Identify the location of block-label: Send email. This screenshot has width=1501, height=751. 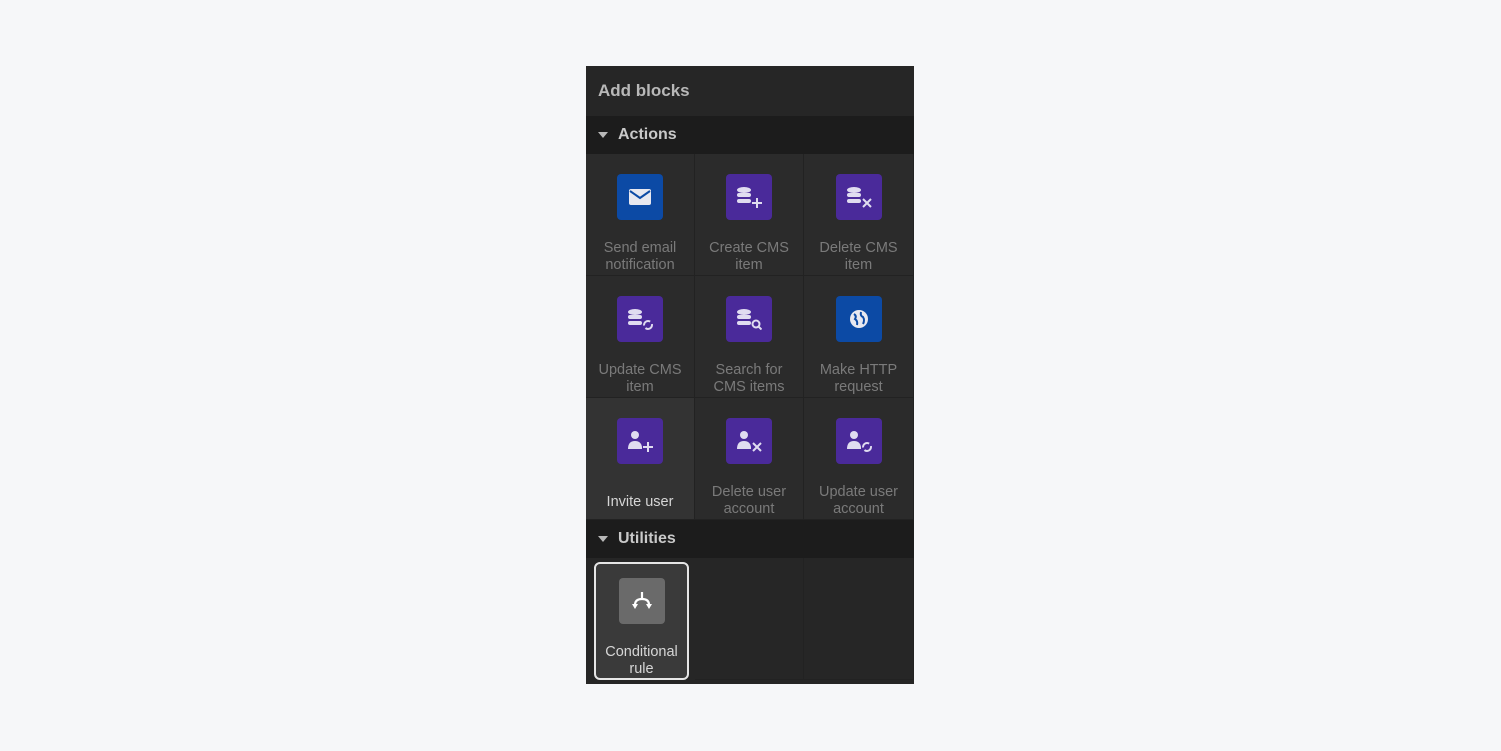
(640, 248).